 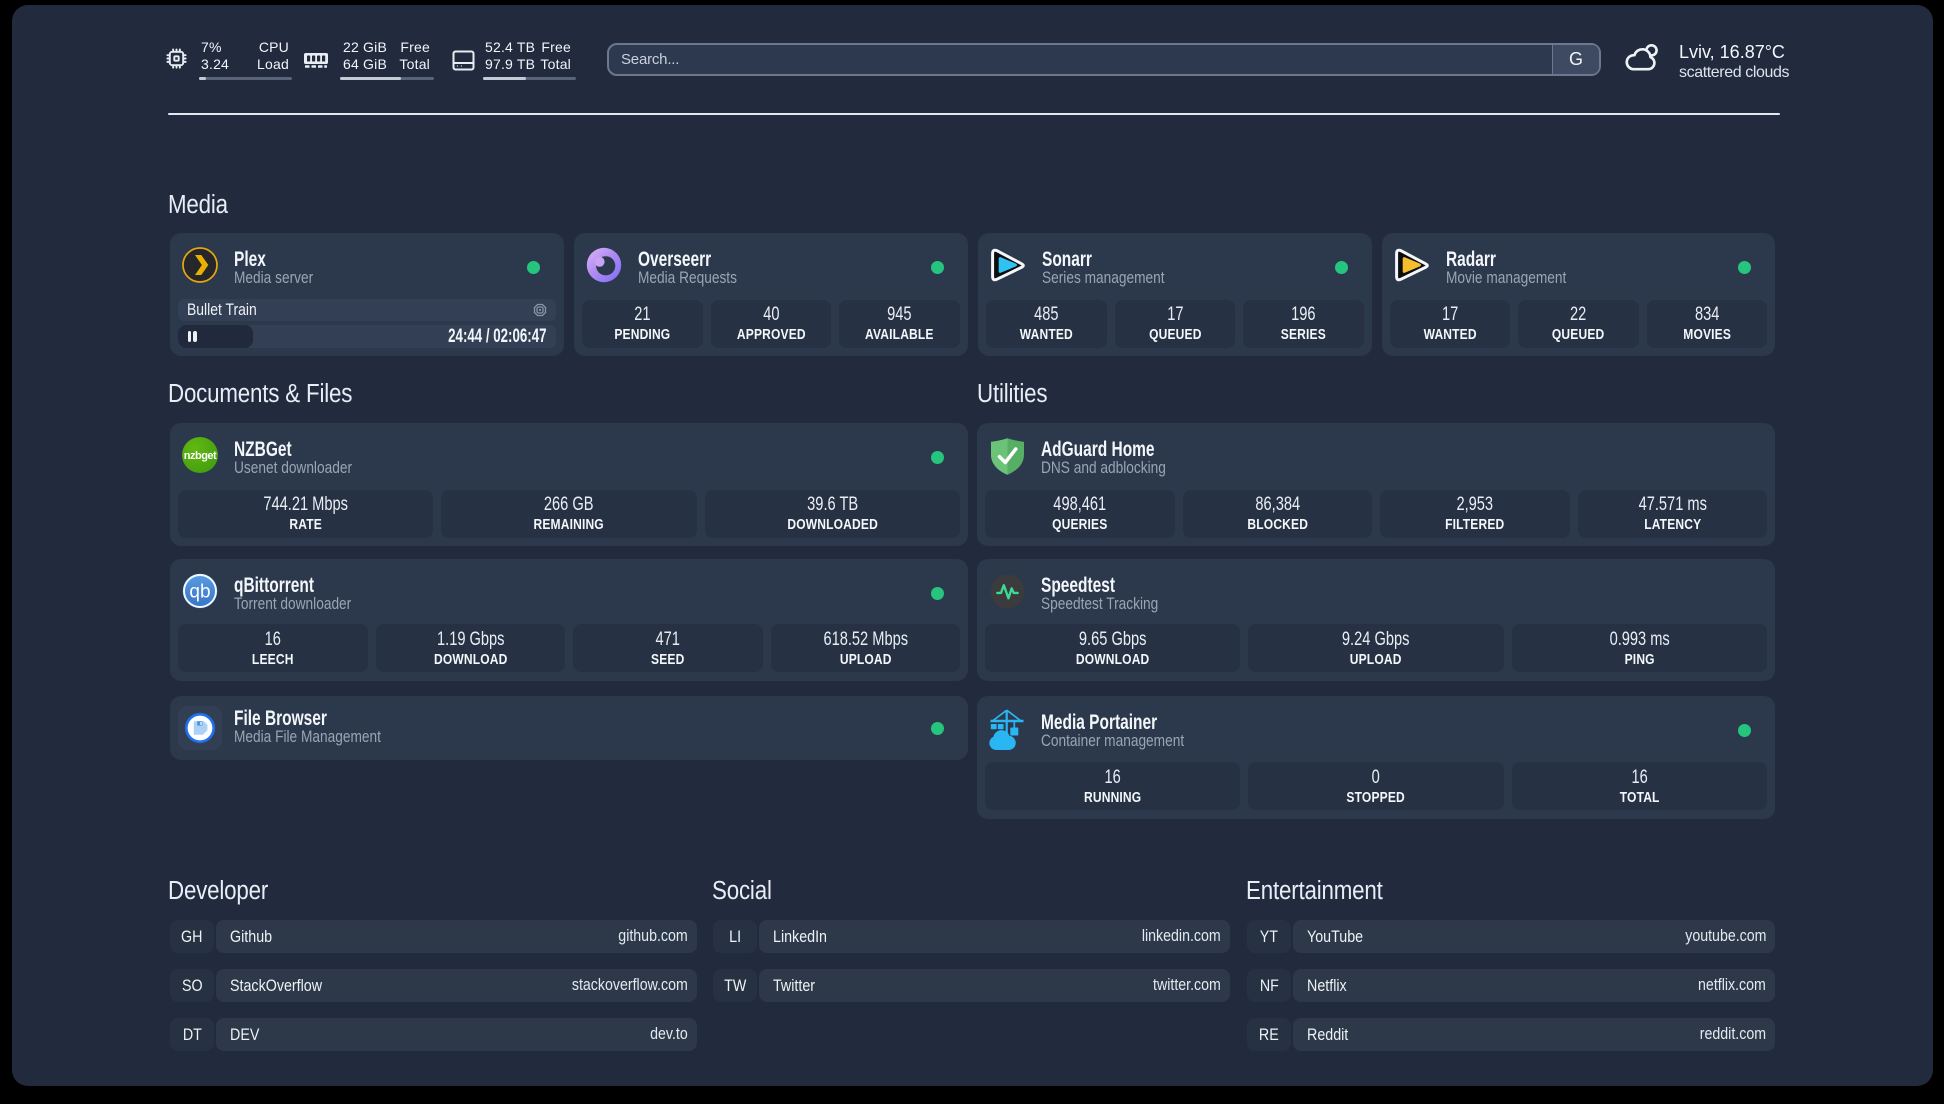 What do you see at coordinates (200, 456) in the screenshot?
I see `svg-text: nzbget` at bounding box center [200, 456].